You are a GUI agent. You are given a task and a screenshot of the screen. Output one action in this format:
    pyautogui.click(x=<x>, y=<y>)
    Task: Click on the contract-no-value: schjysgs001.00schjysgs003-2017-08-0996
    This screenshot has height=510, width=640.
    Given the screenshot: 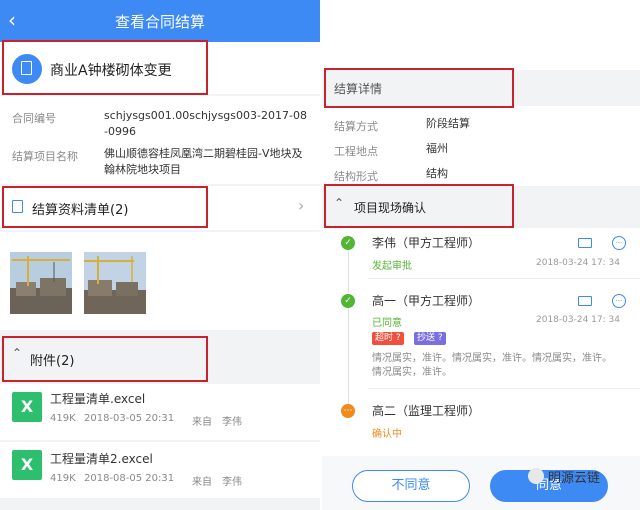 What is the action you would take?
    pyautogui.click(x=205, y=123)
    